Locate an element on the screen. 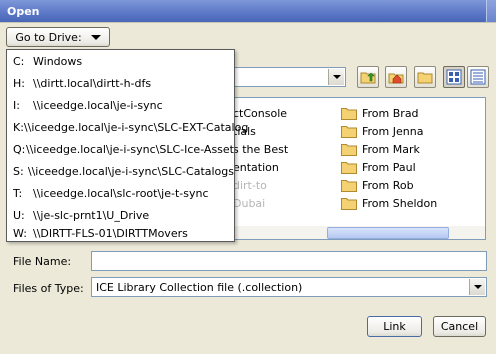 Image resolution: width=496 pixels, height=354 pixels. list-item: From Mark is located at coordinates (380, 149).